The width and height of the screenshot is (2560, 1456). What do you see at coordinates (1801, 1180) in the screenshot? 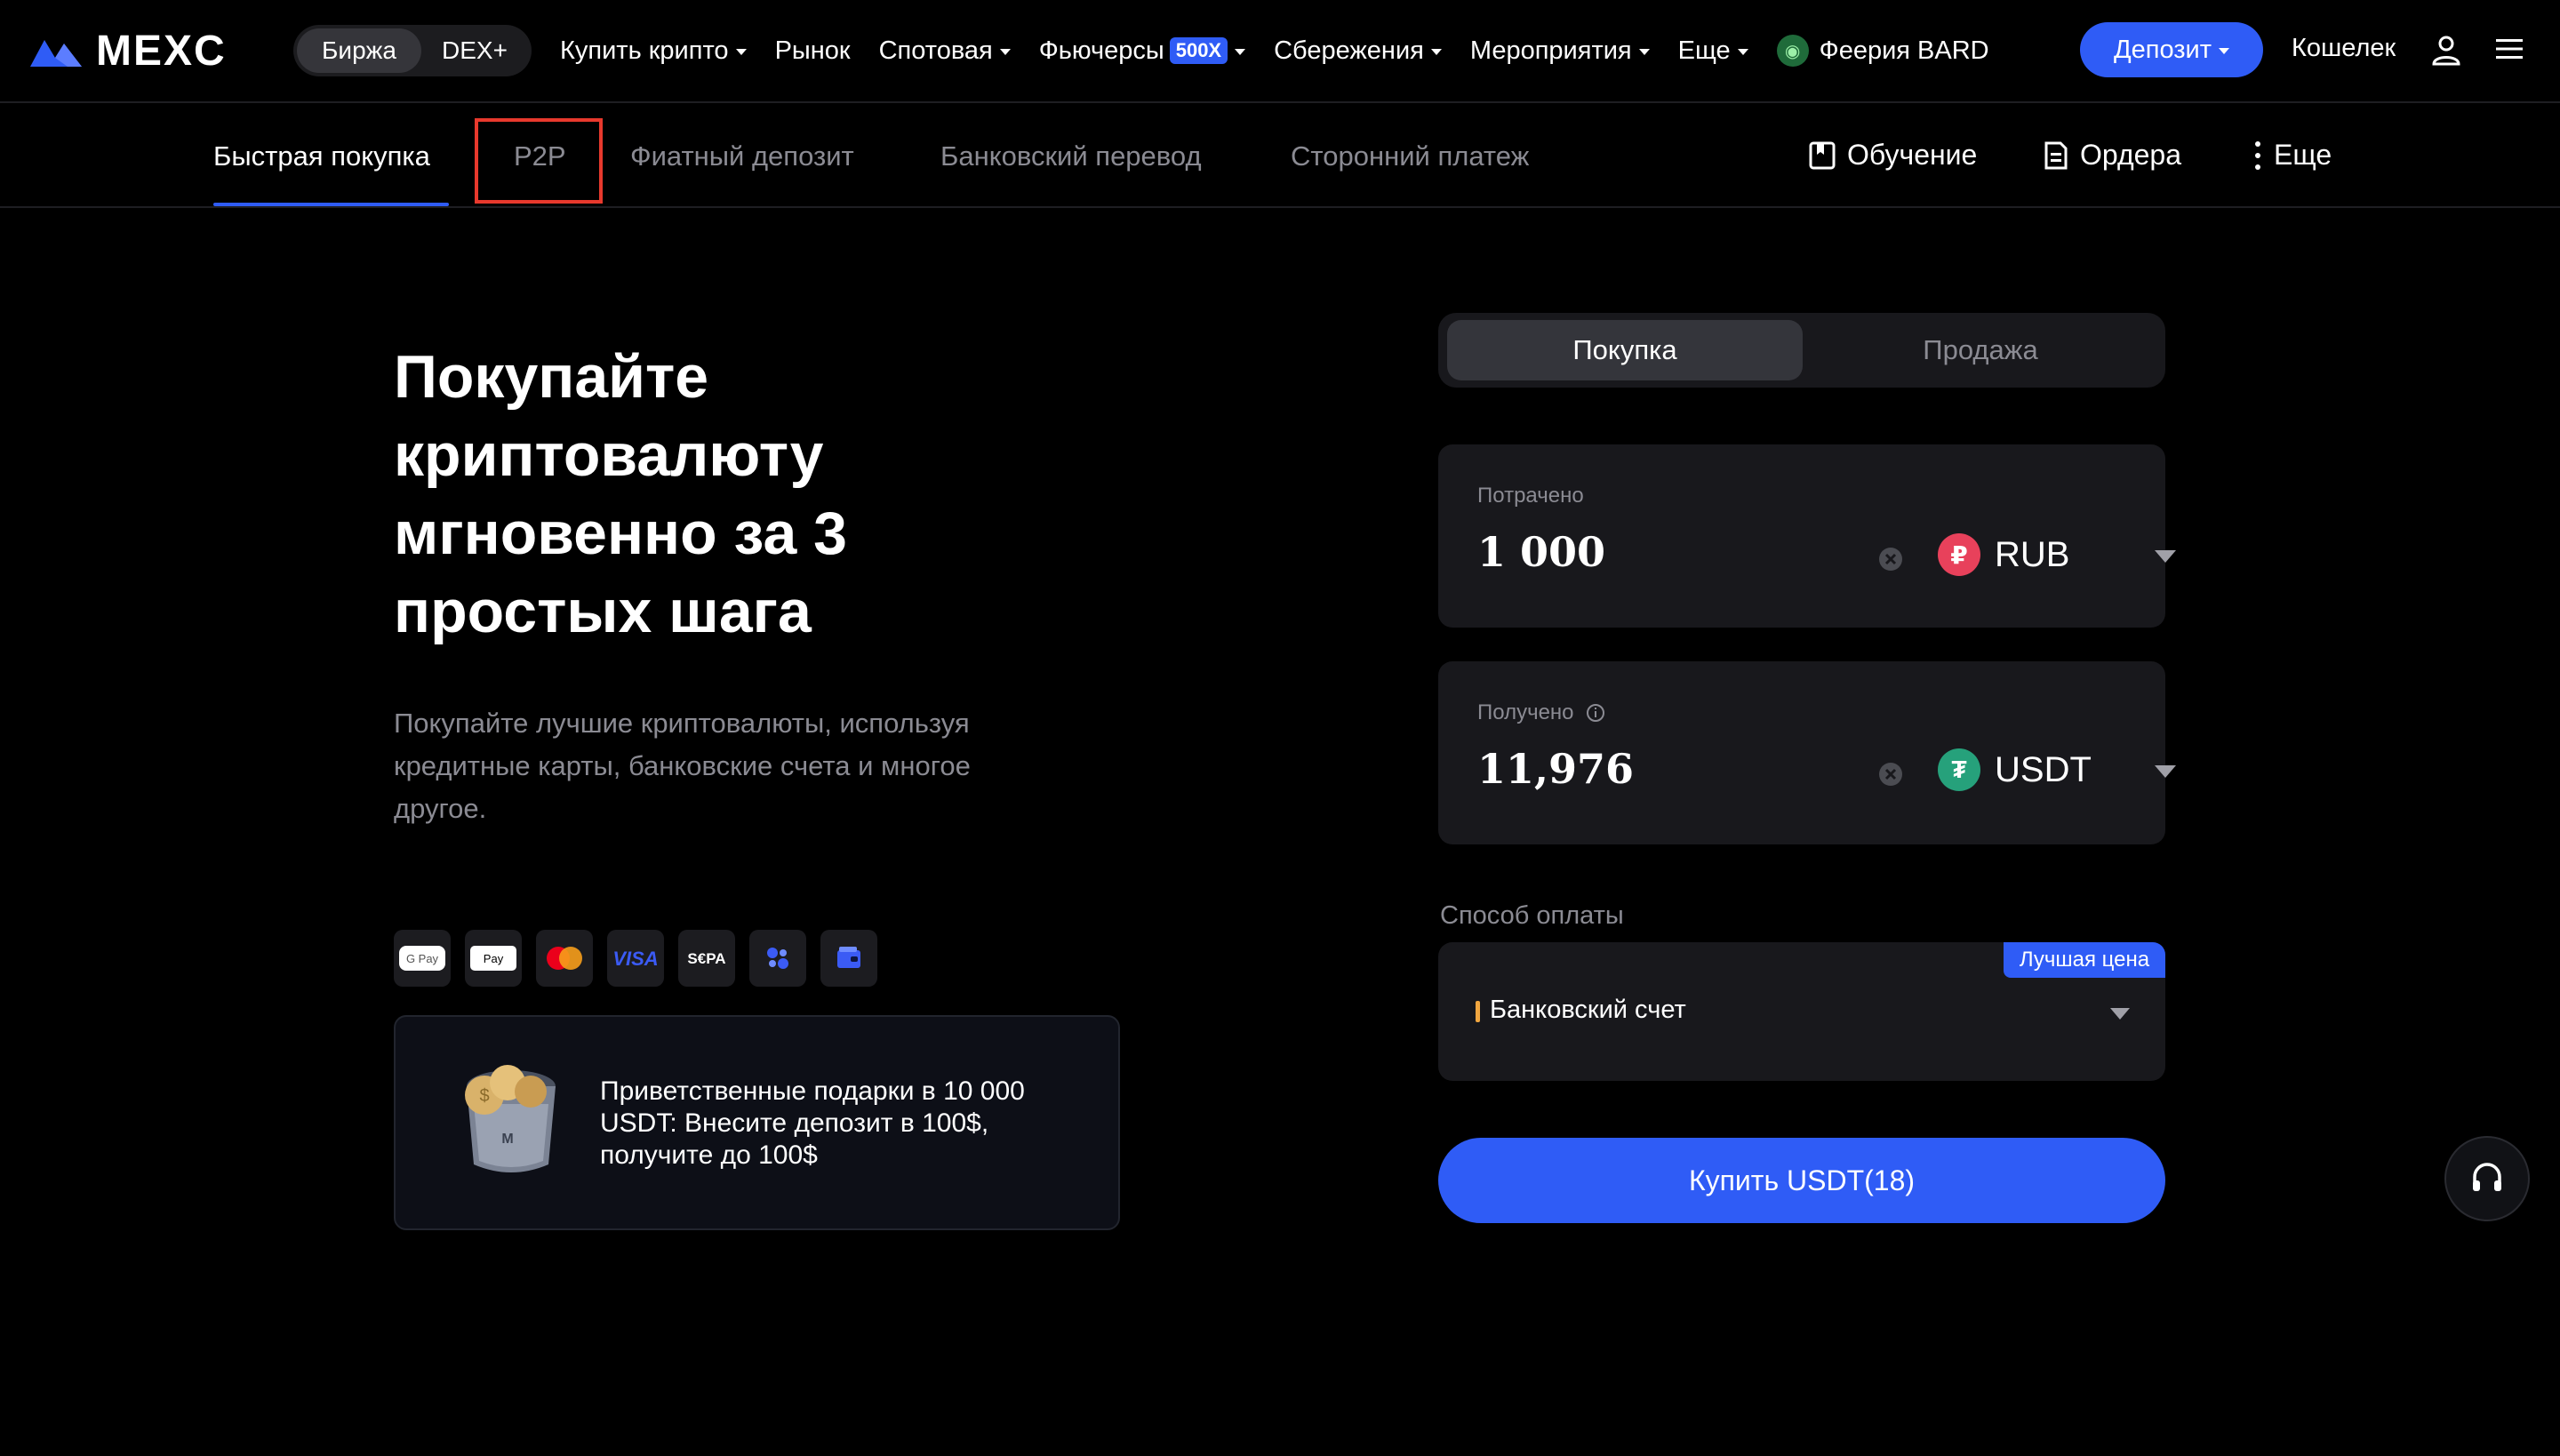
I see `buy-usdt-button: Купить USDT(18)` at bounding box center [1801, 1180].